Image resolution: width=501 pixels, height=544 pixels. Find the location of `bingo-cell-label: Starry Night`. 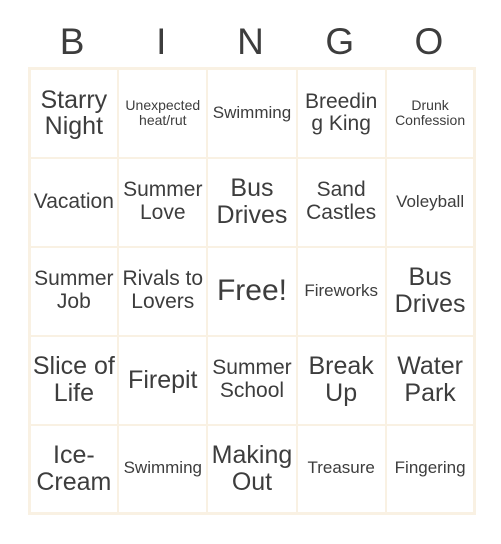

bingo-cell-label: Starry Night is located at coordinates (74, 113).